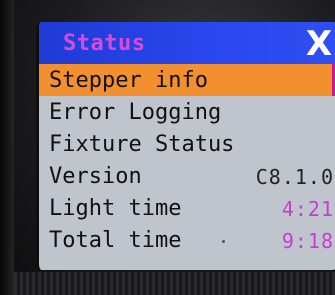 The width and height of the screenshot is (335, 295). Describe the element at coordinates (307, 241) in the screenshot. I see `total-time-value: 9:18` at that location.